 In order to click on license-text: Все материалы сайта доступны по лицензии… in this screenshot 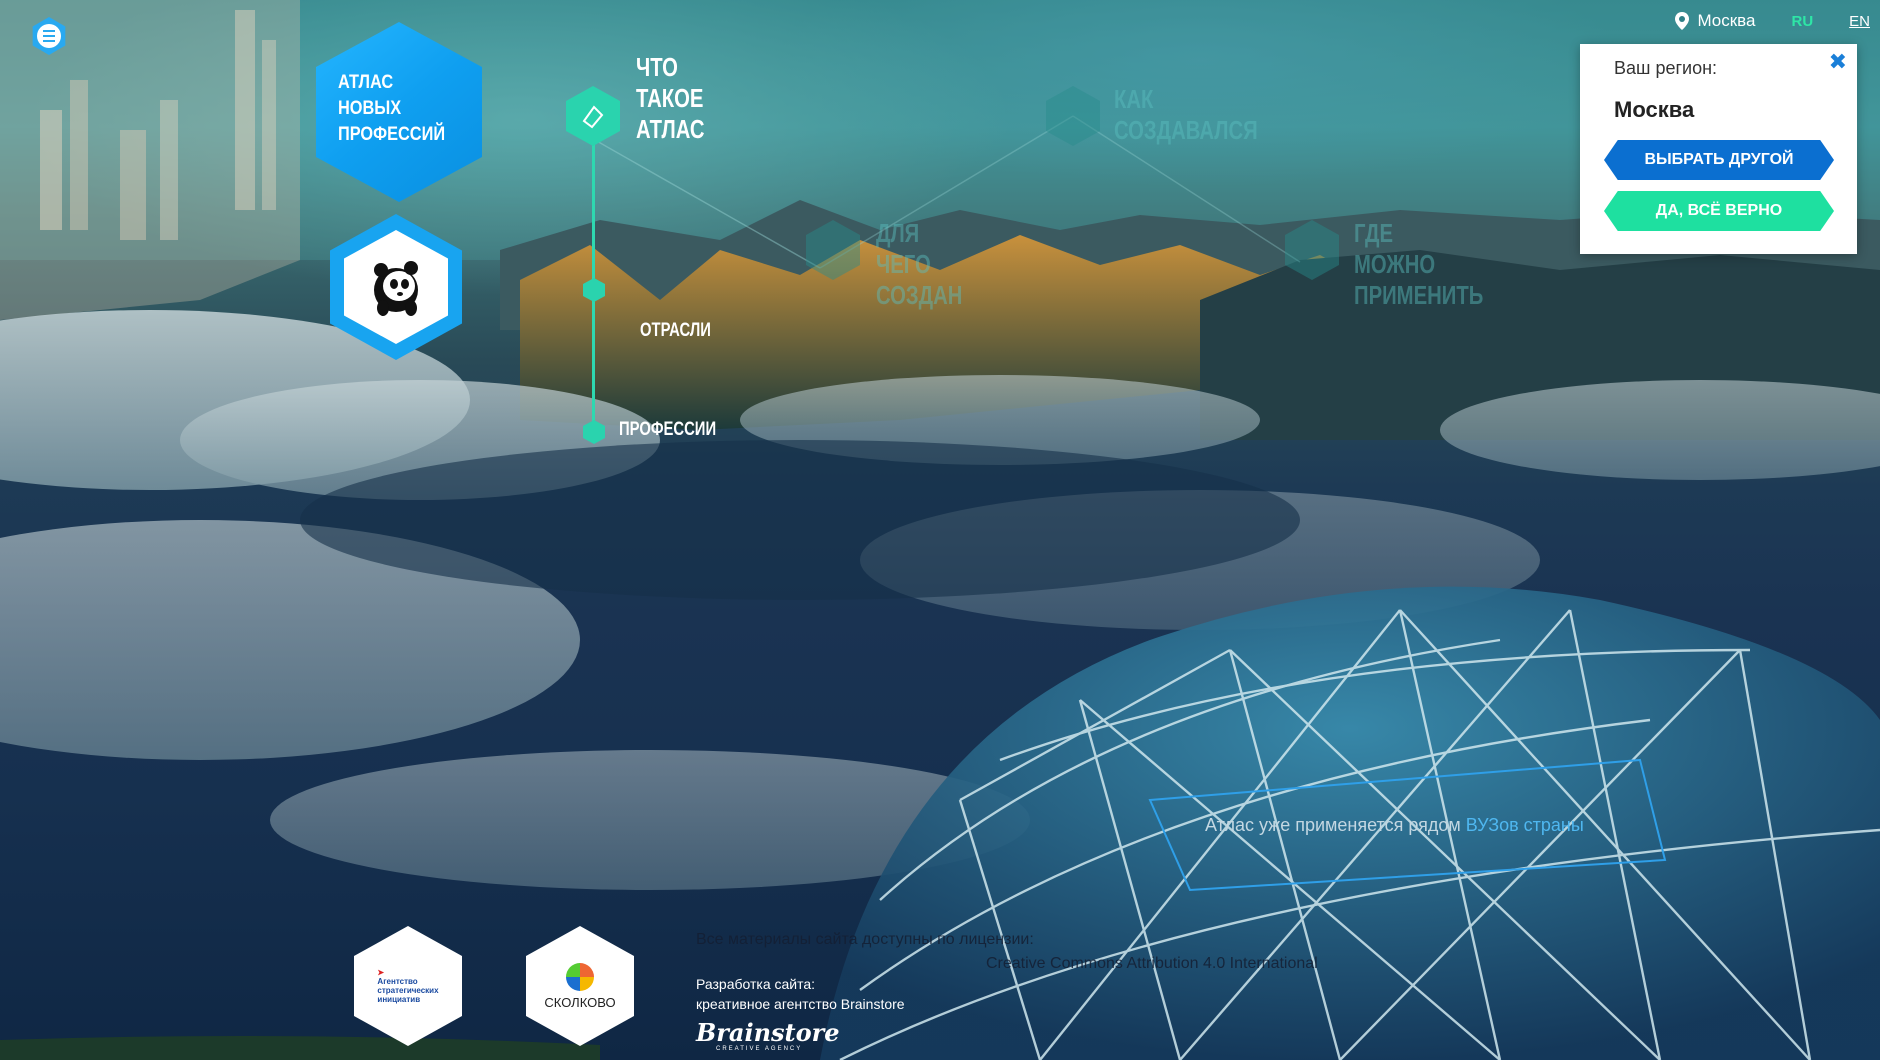, I will do `click(1007, 952)`.